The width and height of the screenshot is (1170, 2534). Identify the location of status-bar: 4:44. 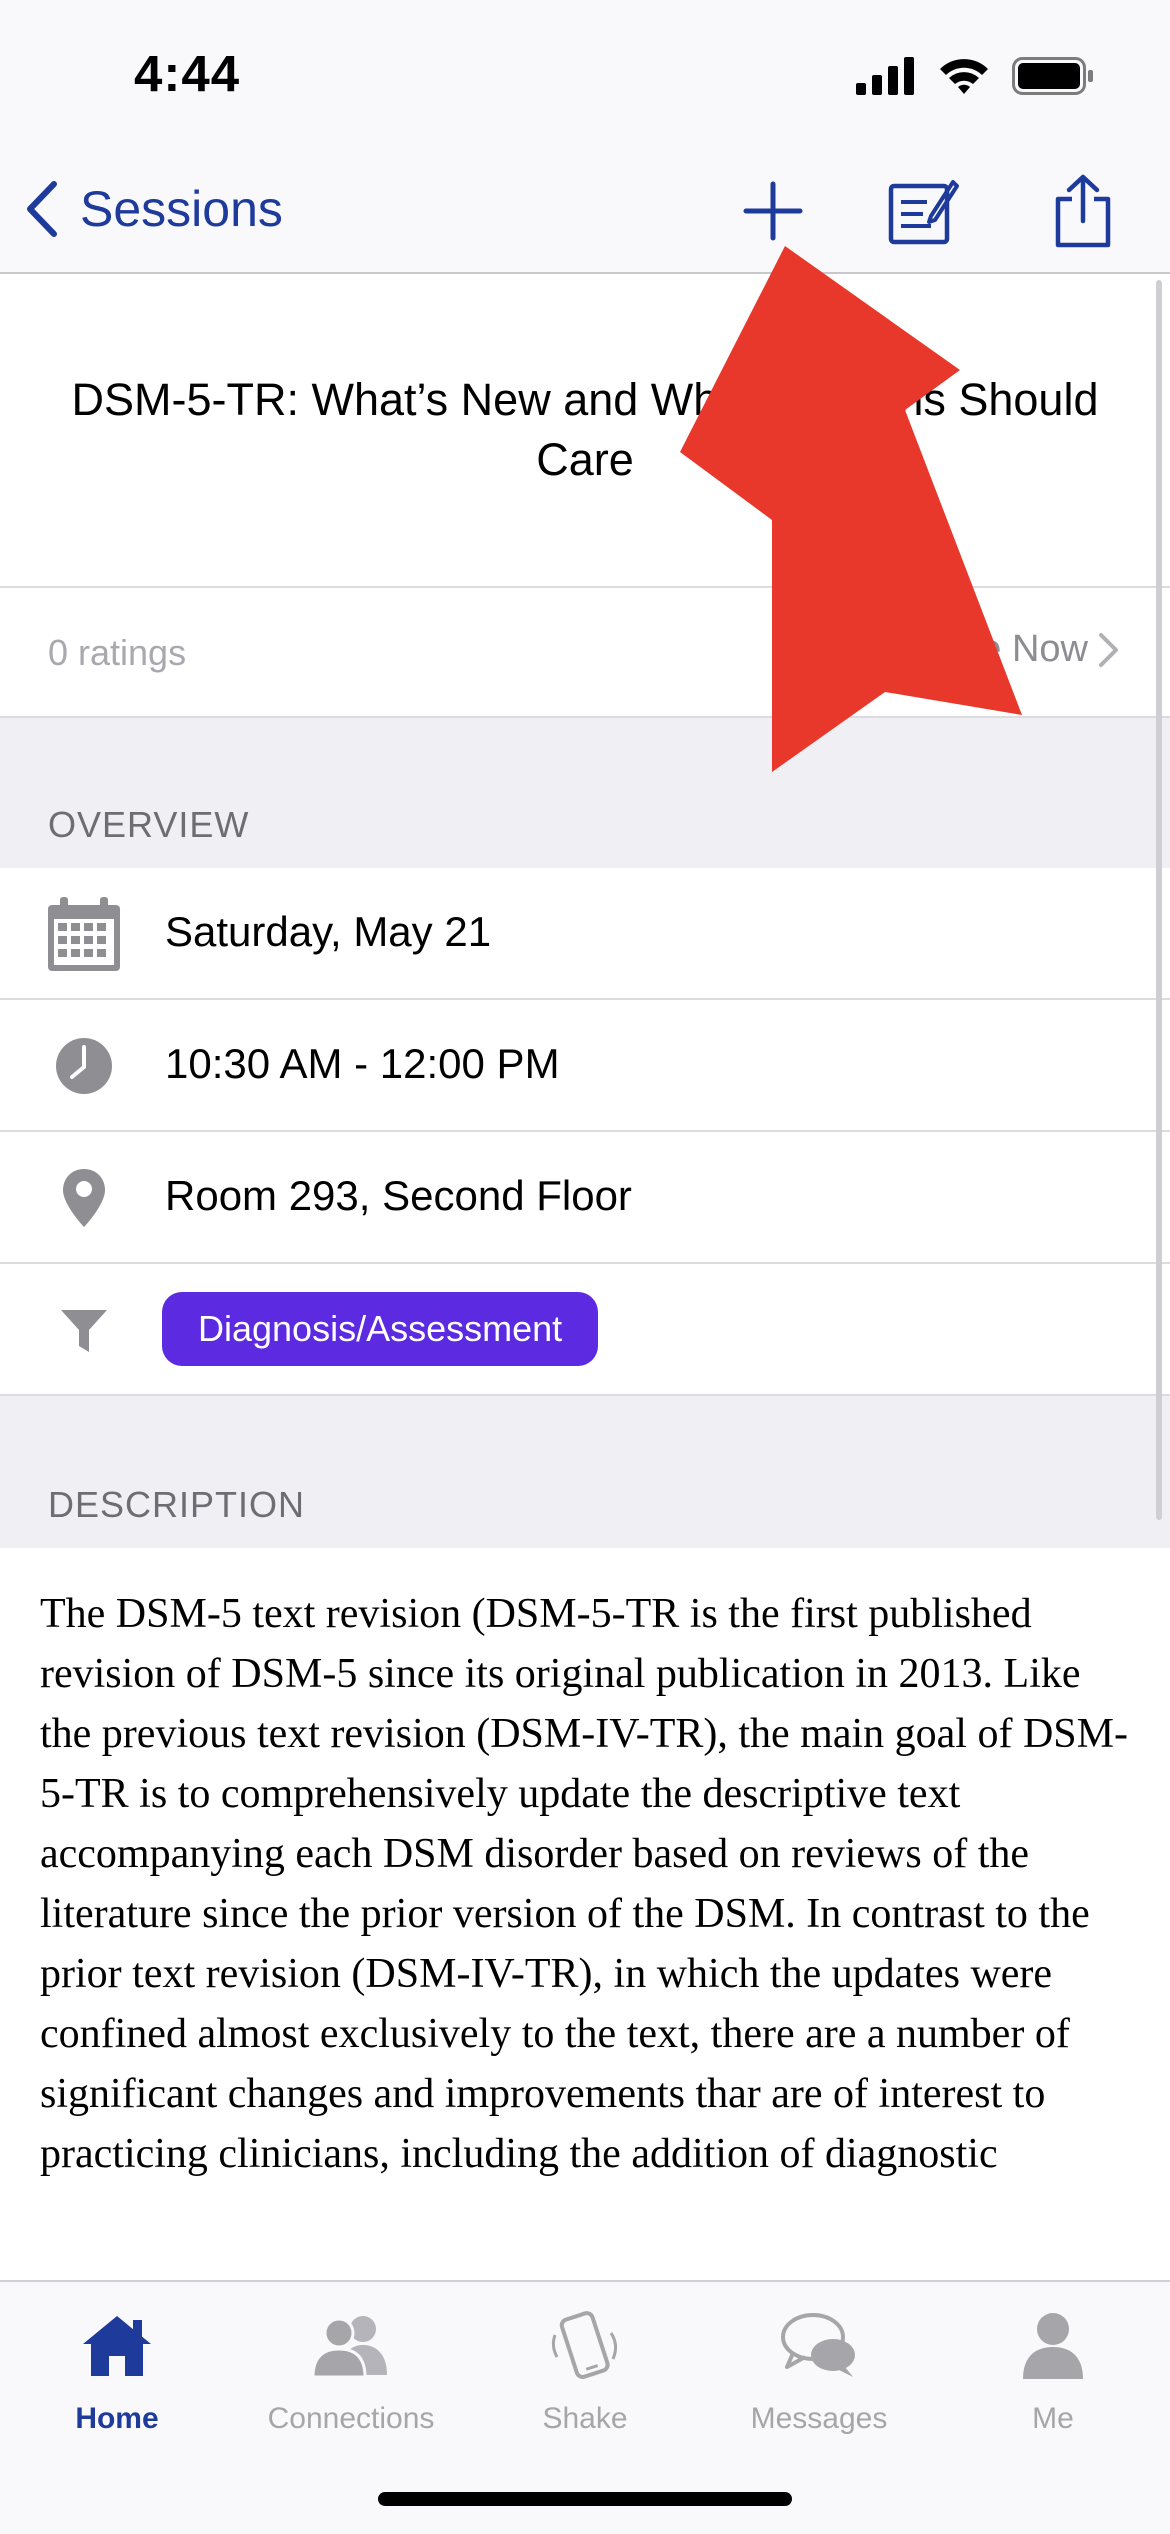
(585, 75).